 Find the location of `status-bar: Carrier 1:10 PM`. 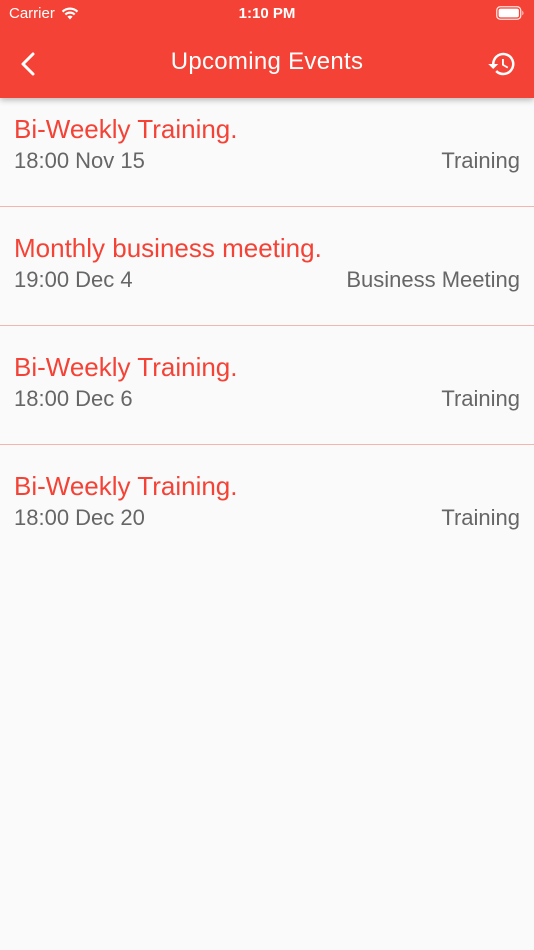

status-bar: Carrier 1:10 PM is located at coordinates (267, 14).